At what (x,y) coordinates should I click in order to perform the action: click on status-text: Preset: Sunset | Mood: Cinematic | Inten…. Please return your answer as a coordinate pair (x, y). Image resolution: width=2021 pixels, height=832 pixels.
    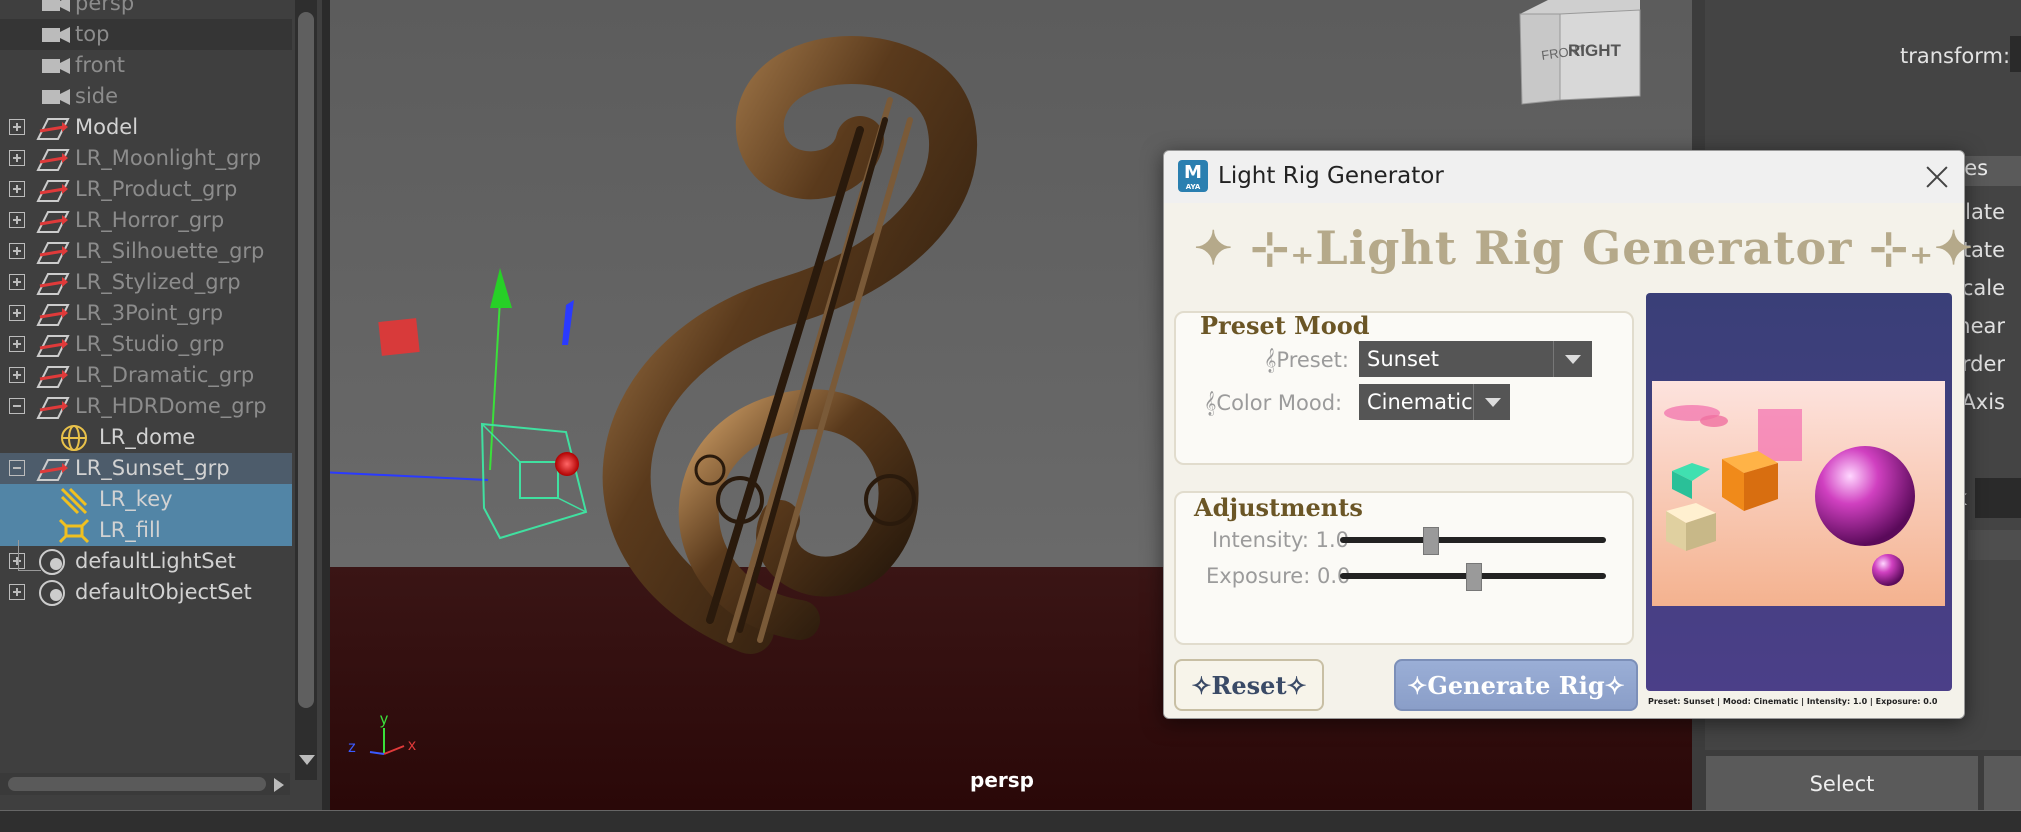
    Looking at the image, I should click on (1793, 701).